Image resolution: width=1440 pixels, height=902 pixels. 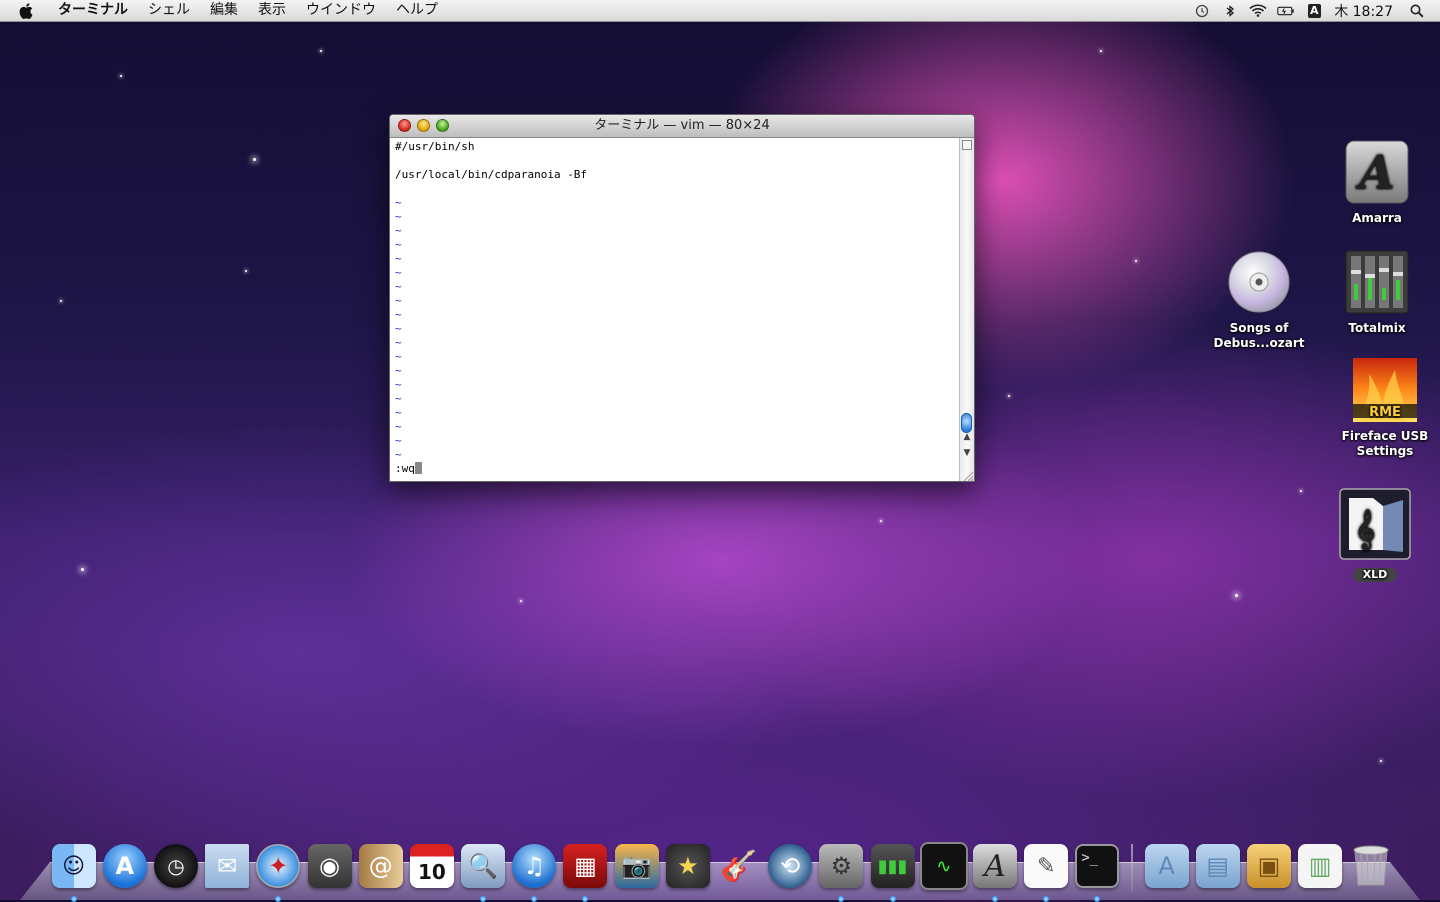 I want to click on menubar-clock: 木 18:27, so click(x=1365, y=11).